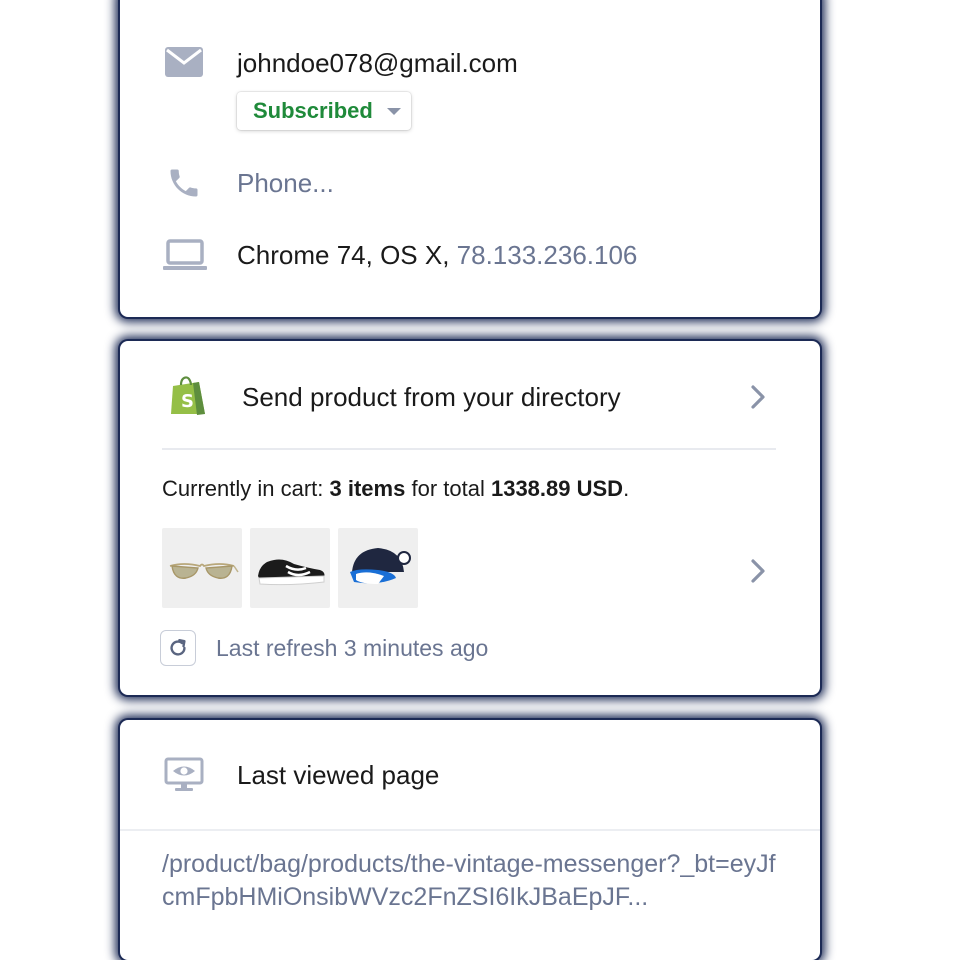  What do you see at coordinates (377, 63) in the screenshot?
I see `email-address: johndoe078@gmail.com` at bounding box center [377, 63].